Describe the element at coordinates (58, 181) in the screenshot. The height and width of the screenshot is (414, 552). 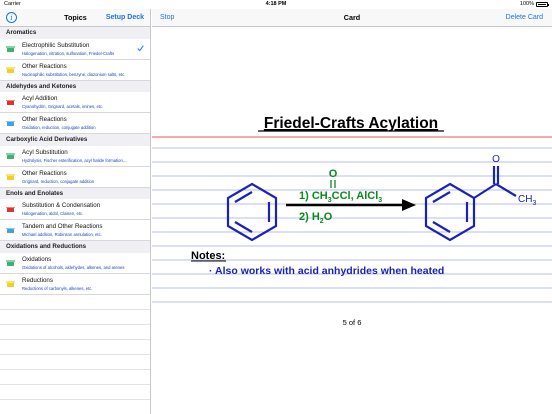
I see `topic-subtitle: Grignard, reduction, conjugate addition` at that location.